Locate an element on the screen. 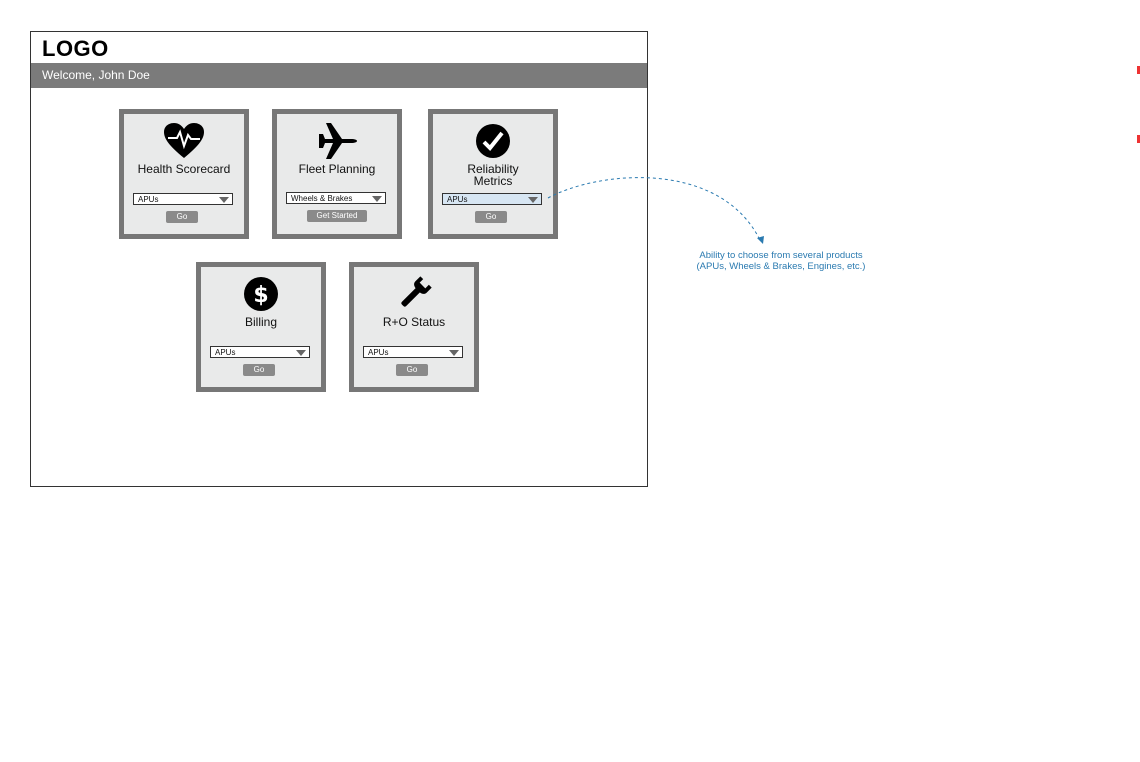  annotation-line1: Ability to choose from several products is located at coordinates (781, 255).